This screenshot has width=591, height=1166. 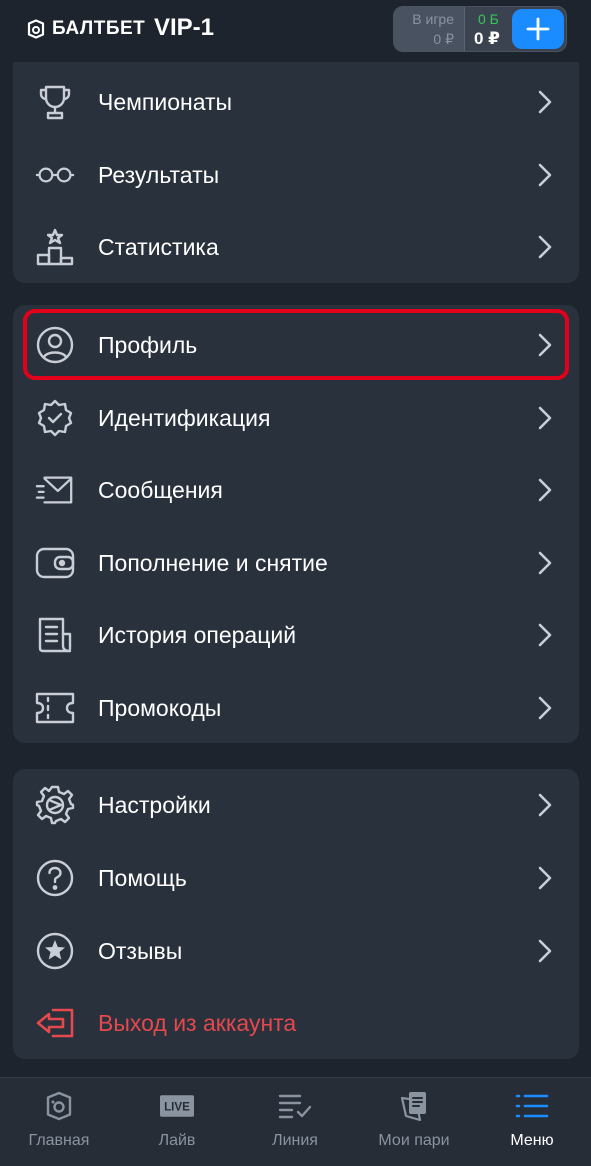 What do you see at coordinates (59, 1125) in the screenshot?
I see `nav-home: Главная` at bounding box center [59, 1125].